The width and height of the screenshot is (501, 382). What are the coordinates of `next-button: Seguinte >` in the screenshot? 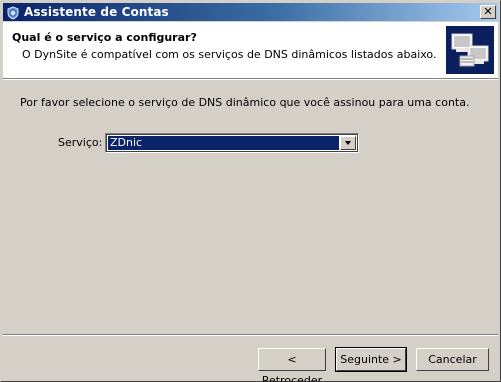 It's located at (371, 359).